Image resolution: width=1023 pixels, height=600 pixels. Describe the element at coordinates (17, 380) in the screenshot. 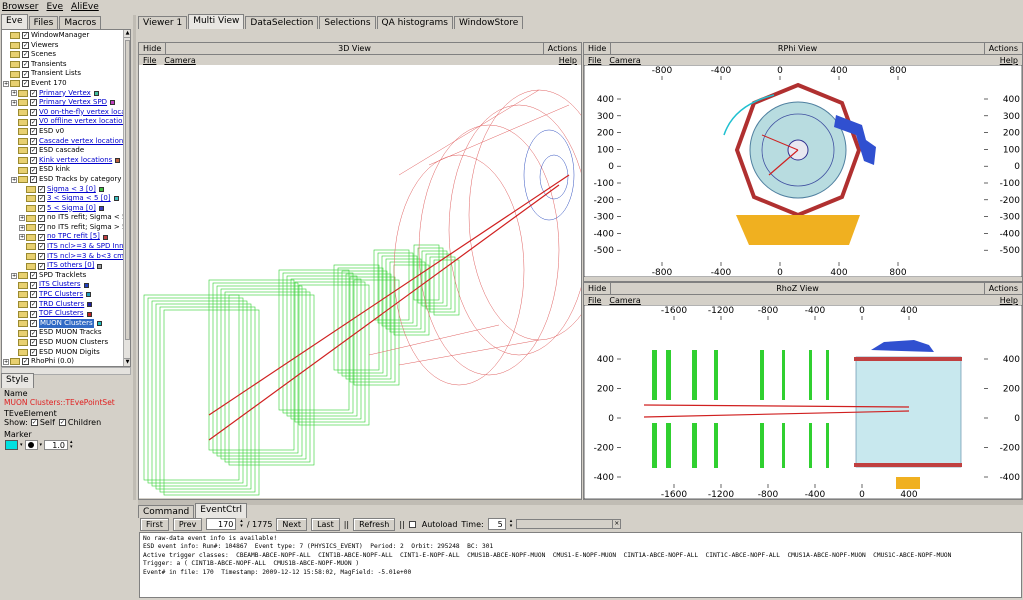

I see `tab-style: Style` at that location.